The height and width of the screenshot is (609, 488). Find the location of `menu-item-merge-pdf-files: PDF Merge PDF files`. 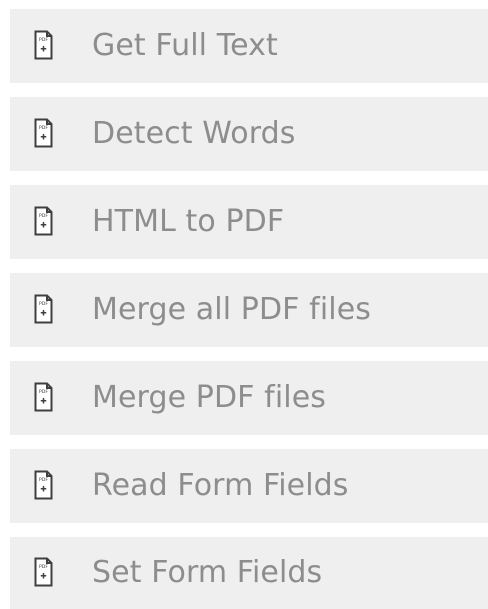

menu-item-merge-pdf-files: PDF Merge PDF files is located at coordinates (249, 398).